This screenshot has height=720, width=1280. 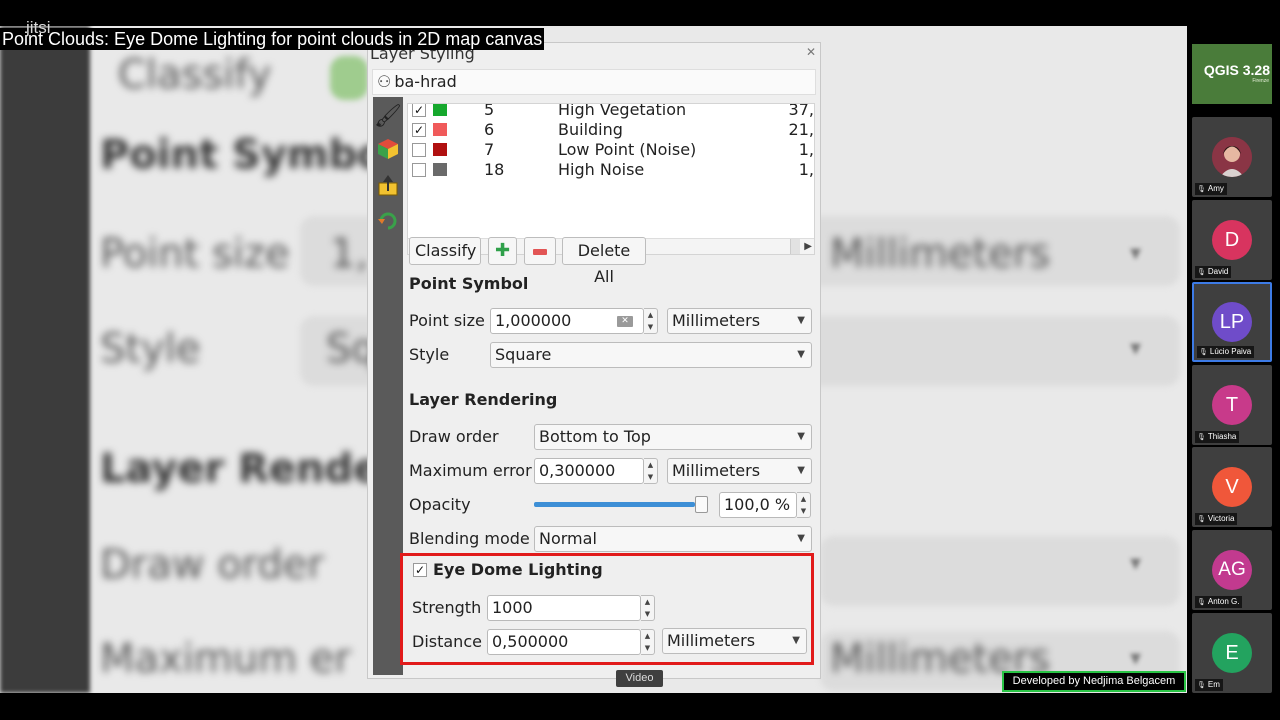 What do you see at coordinates (611, 111) in the screenshot?
I see `table-row: ✓ 5 High Vegetation 37,` at bounding box center [611, 111].